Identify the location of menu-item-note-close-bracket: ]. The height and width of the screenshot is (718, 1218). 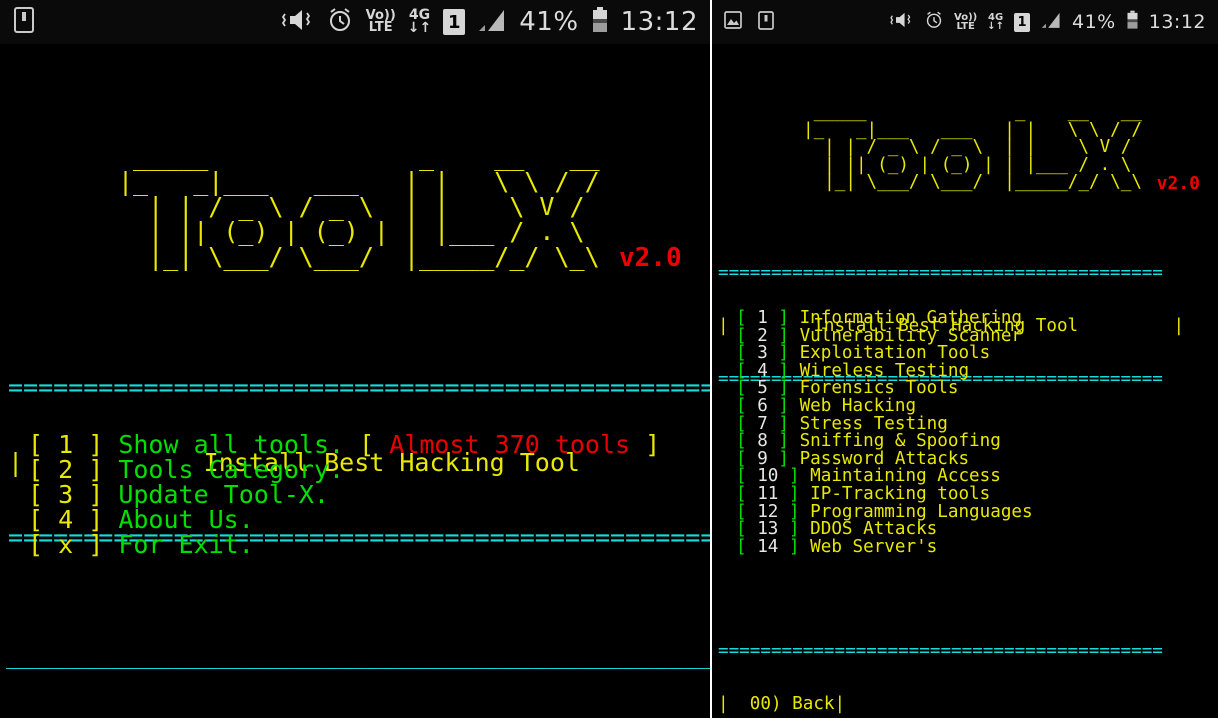
(645, 444).